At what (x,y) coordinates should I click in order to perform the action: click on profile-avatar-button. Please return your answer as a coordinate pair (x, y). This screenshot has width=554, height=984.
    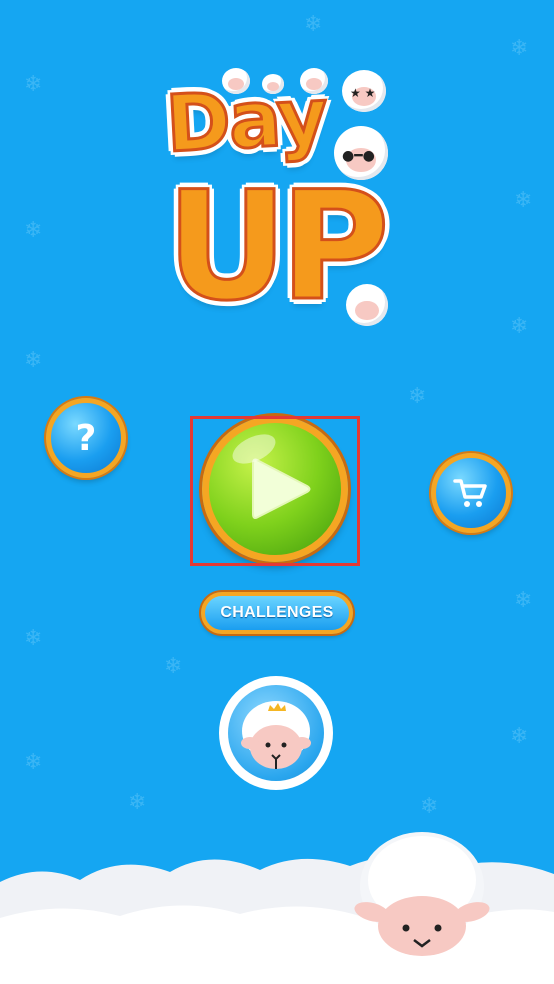
    Looking at the image, I should click on (276, 733).